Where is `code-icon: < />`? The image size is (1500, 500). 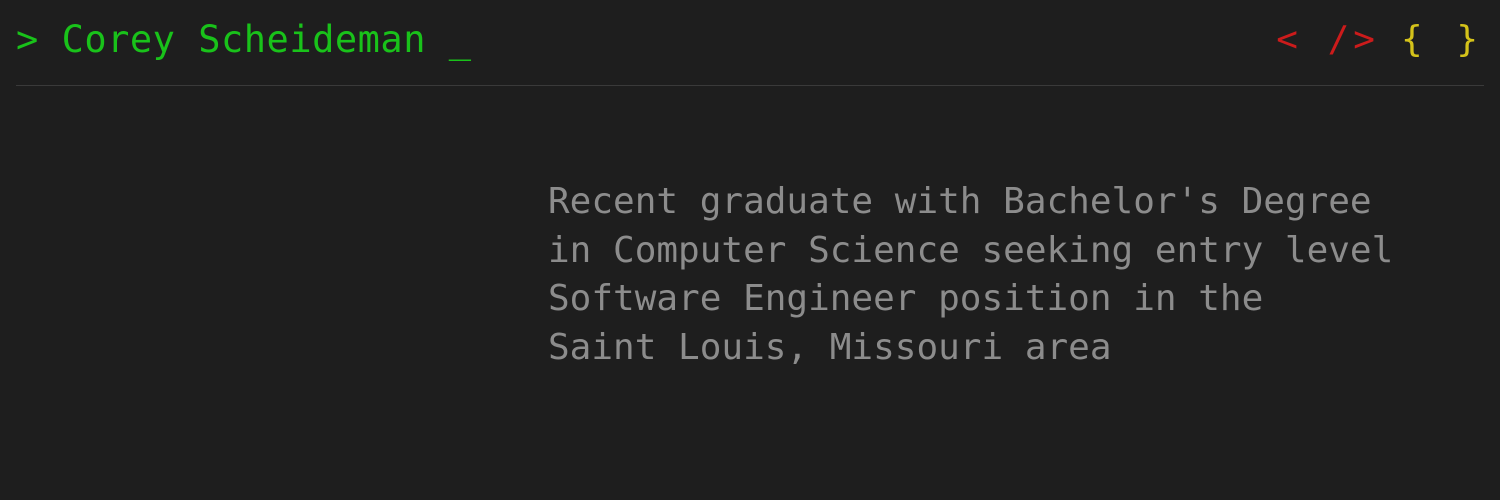
code-icon: < /> is located at coordinates (1327, 39).